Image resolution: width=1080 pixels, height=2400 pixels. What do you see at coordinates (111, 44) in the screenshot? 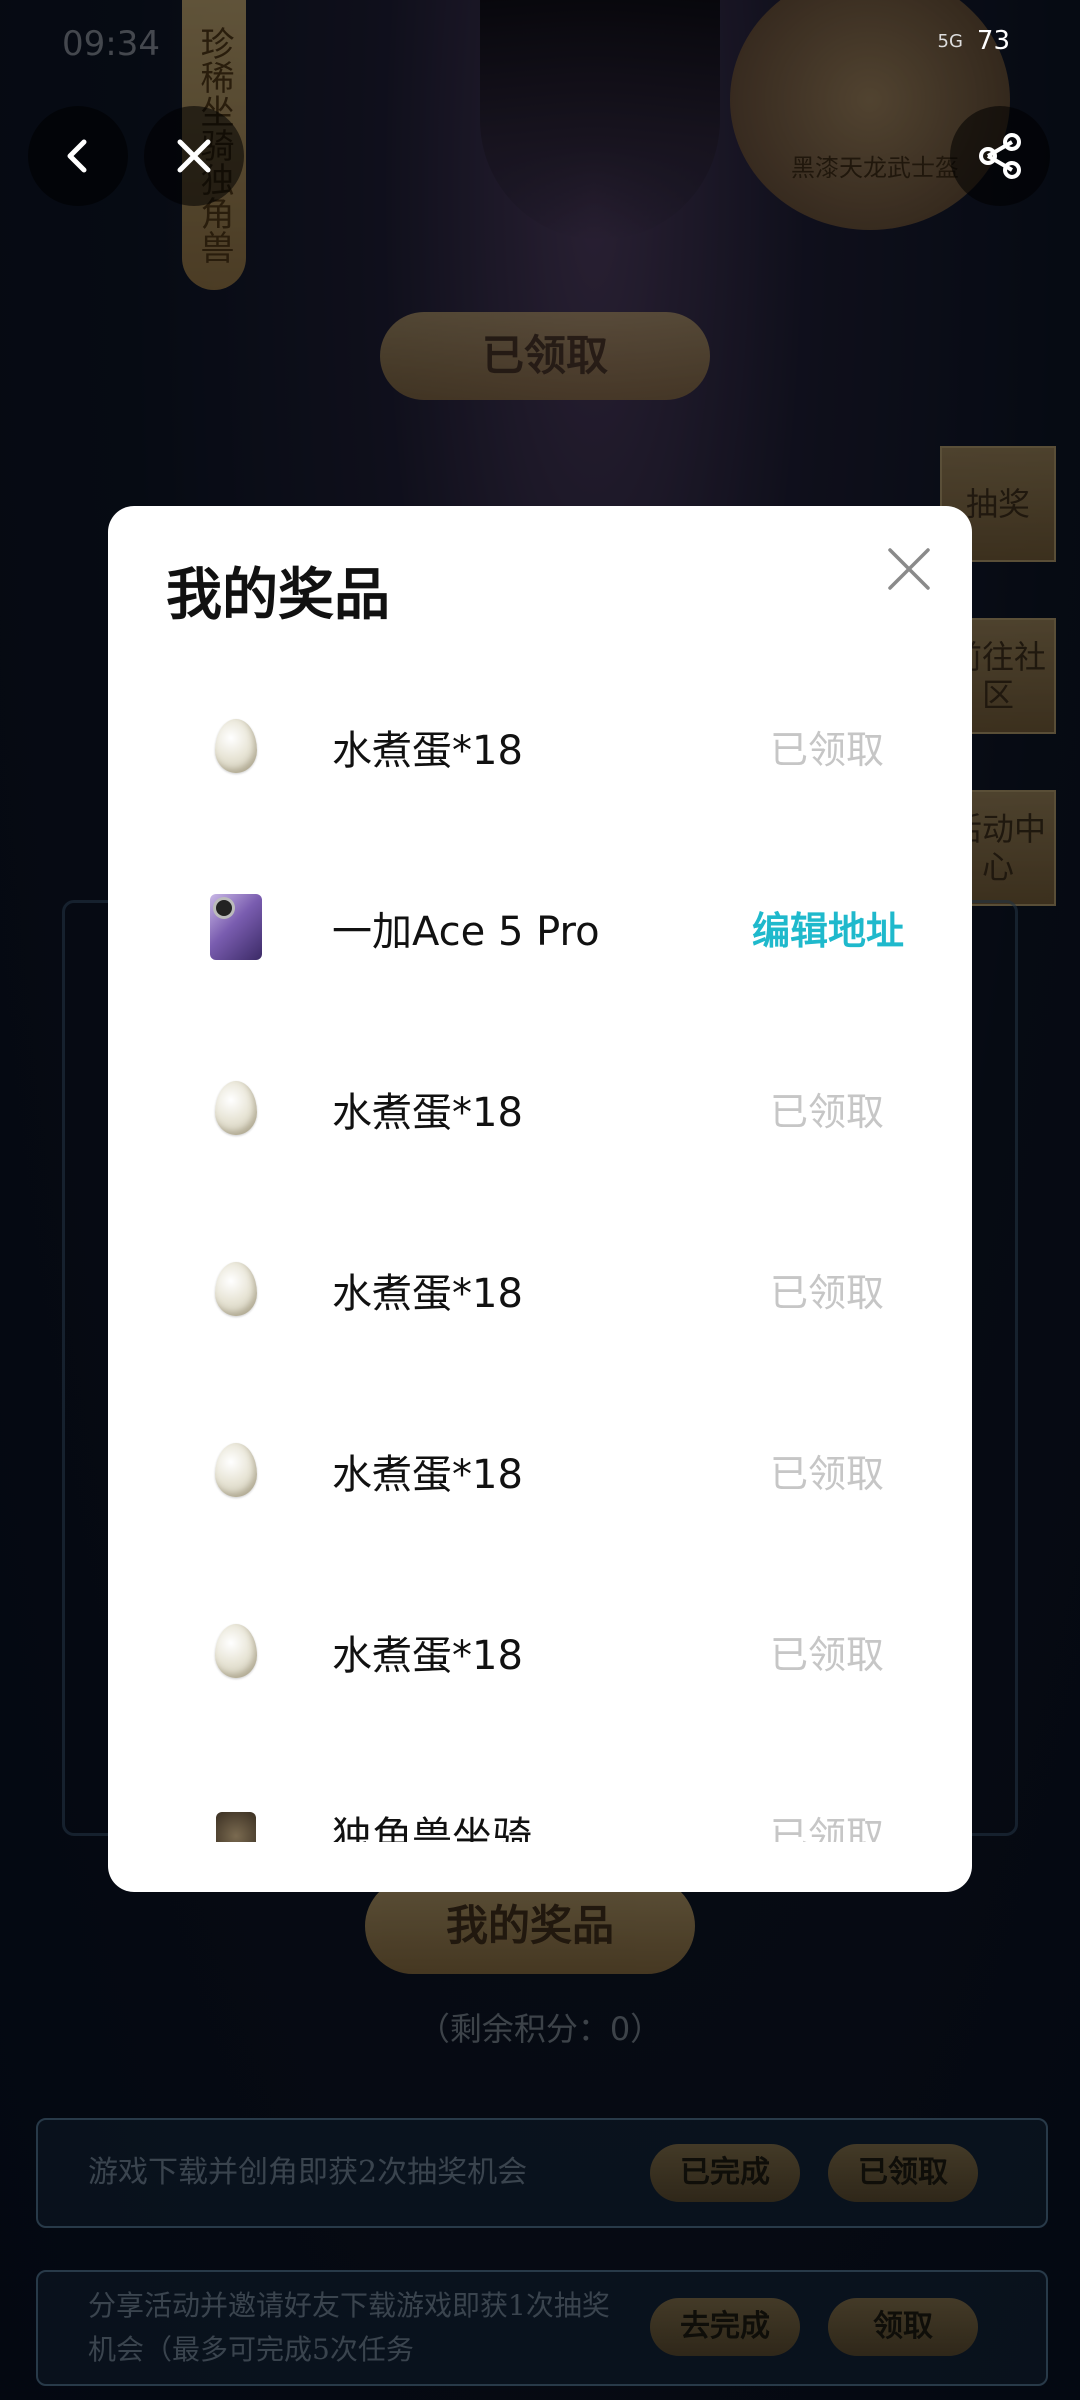
I see `status-time: 09:34` at bounding box center [111, 44].